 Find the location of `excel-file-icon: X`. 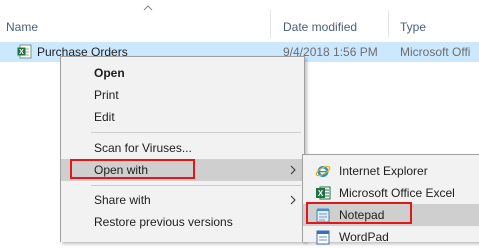

excel-file-icon: X is located at coordinates (24, 51).